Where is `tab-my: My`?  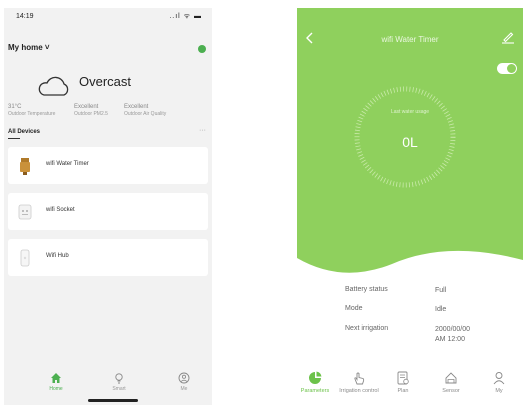
tab-my: My is located at coordinates (499, 382).